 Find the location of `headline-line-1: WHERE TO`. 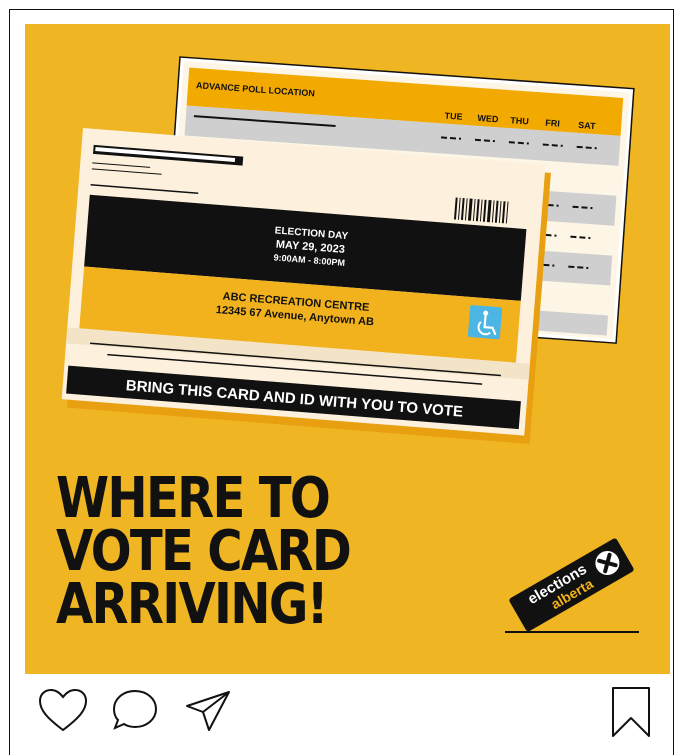

headline-line-1: WHERE TO is located at coordinates (193, 498).